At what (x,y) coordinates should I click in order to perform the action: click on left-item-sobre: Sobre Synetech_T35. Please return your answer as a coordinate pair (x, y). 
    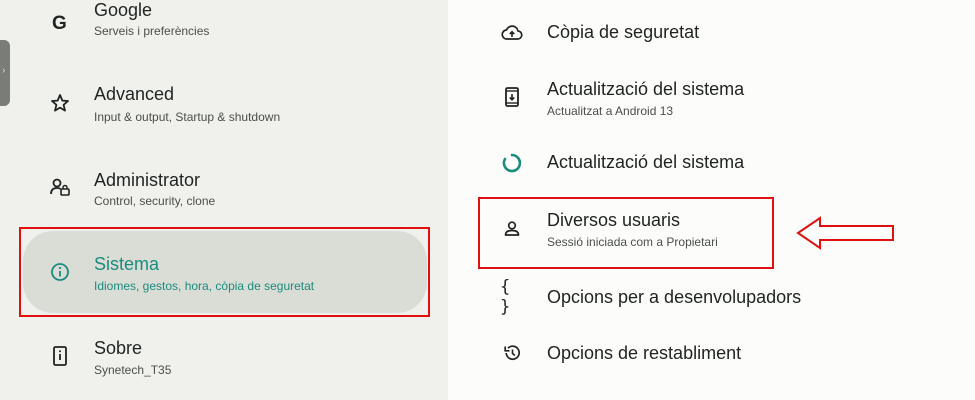
    Looking at the image, I should click on (224, 358).